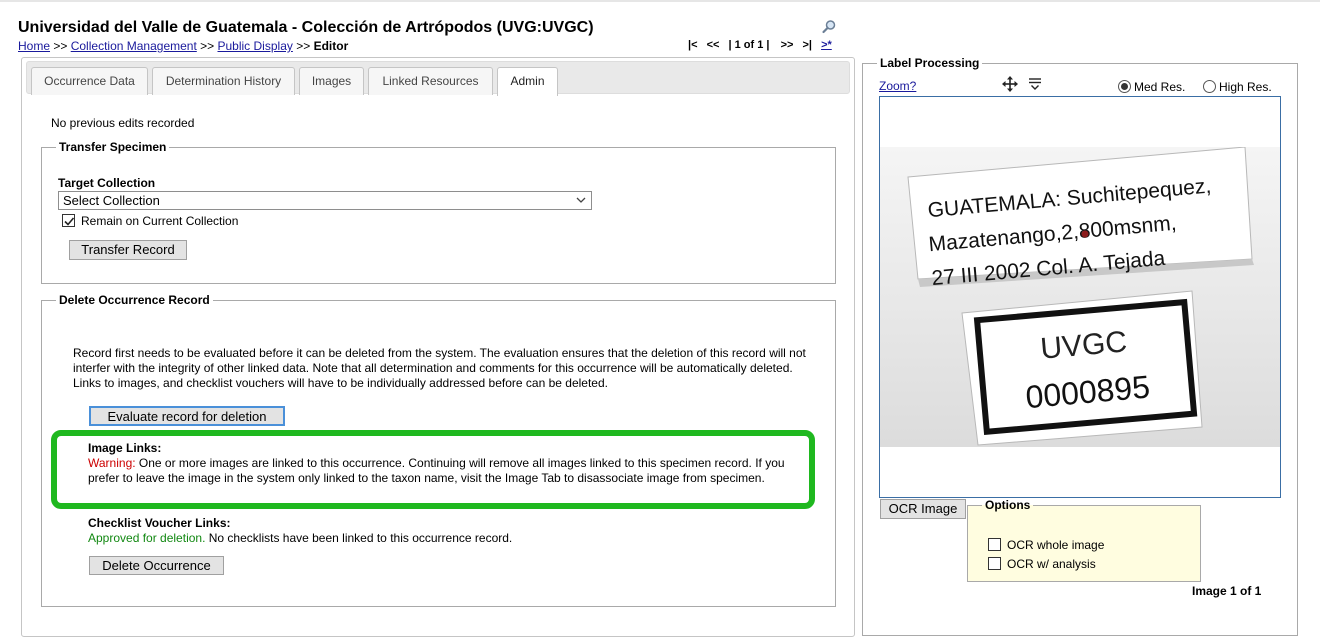  Describe the element at coordinates (1160, 87) in the screenshot. I see `med-res-label: Med Res.` at that location.